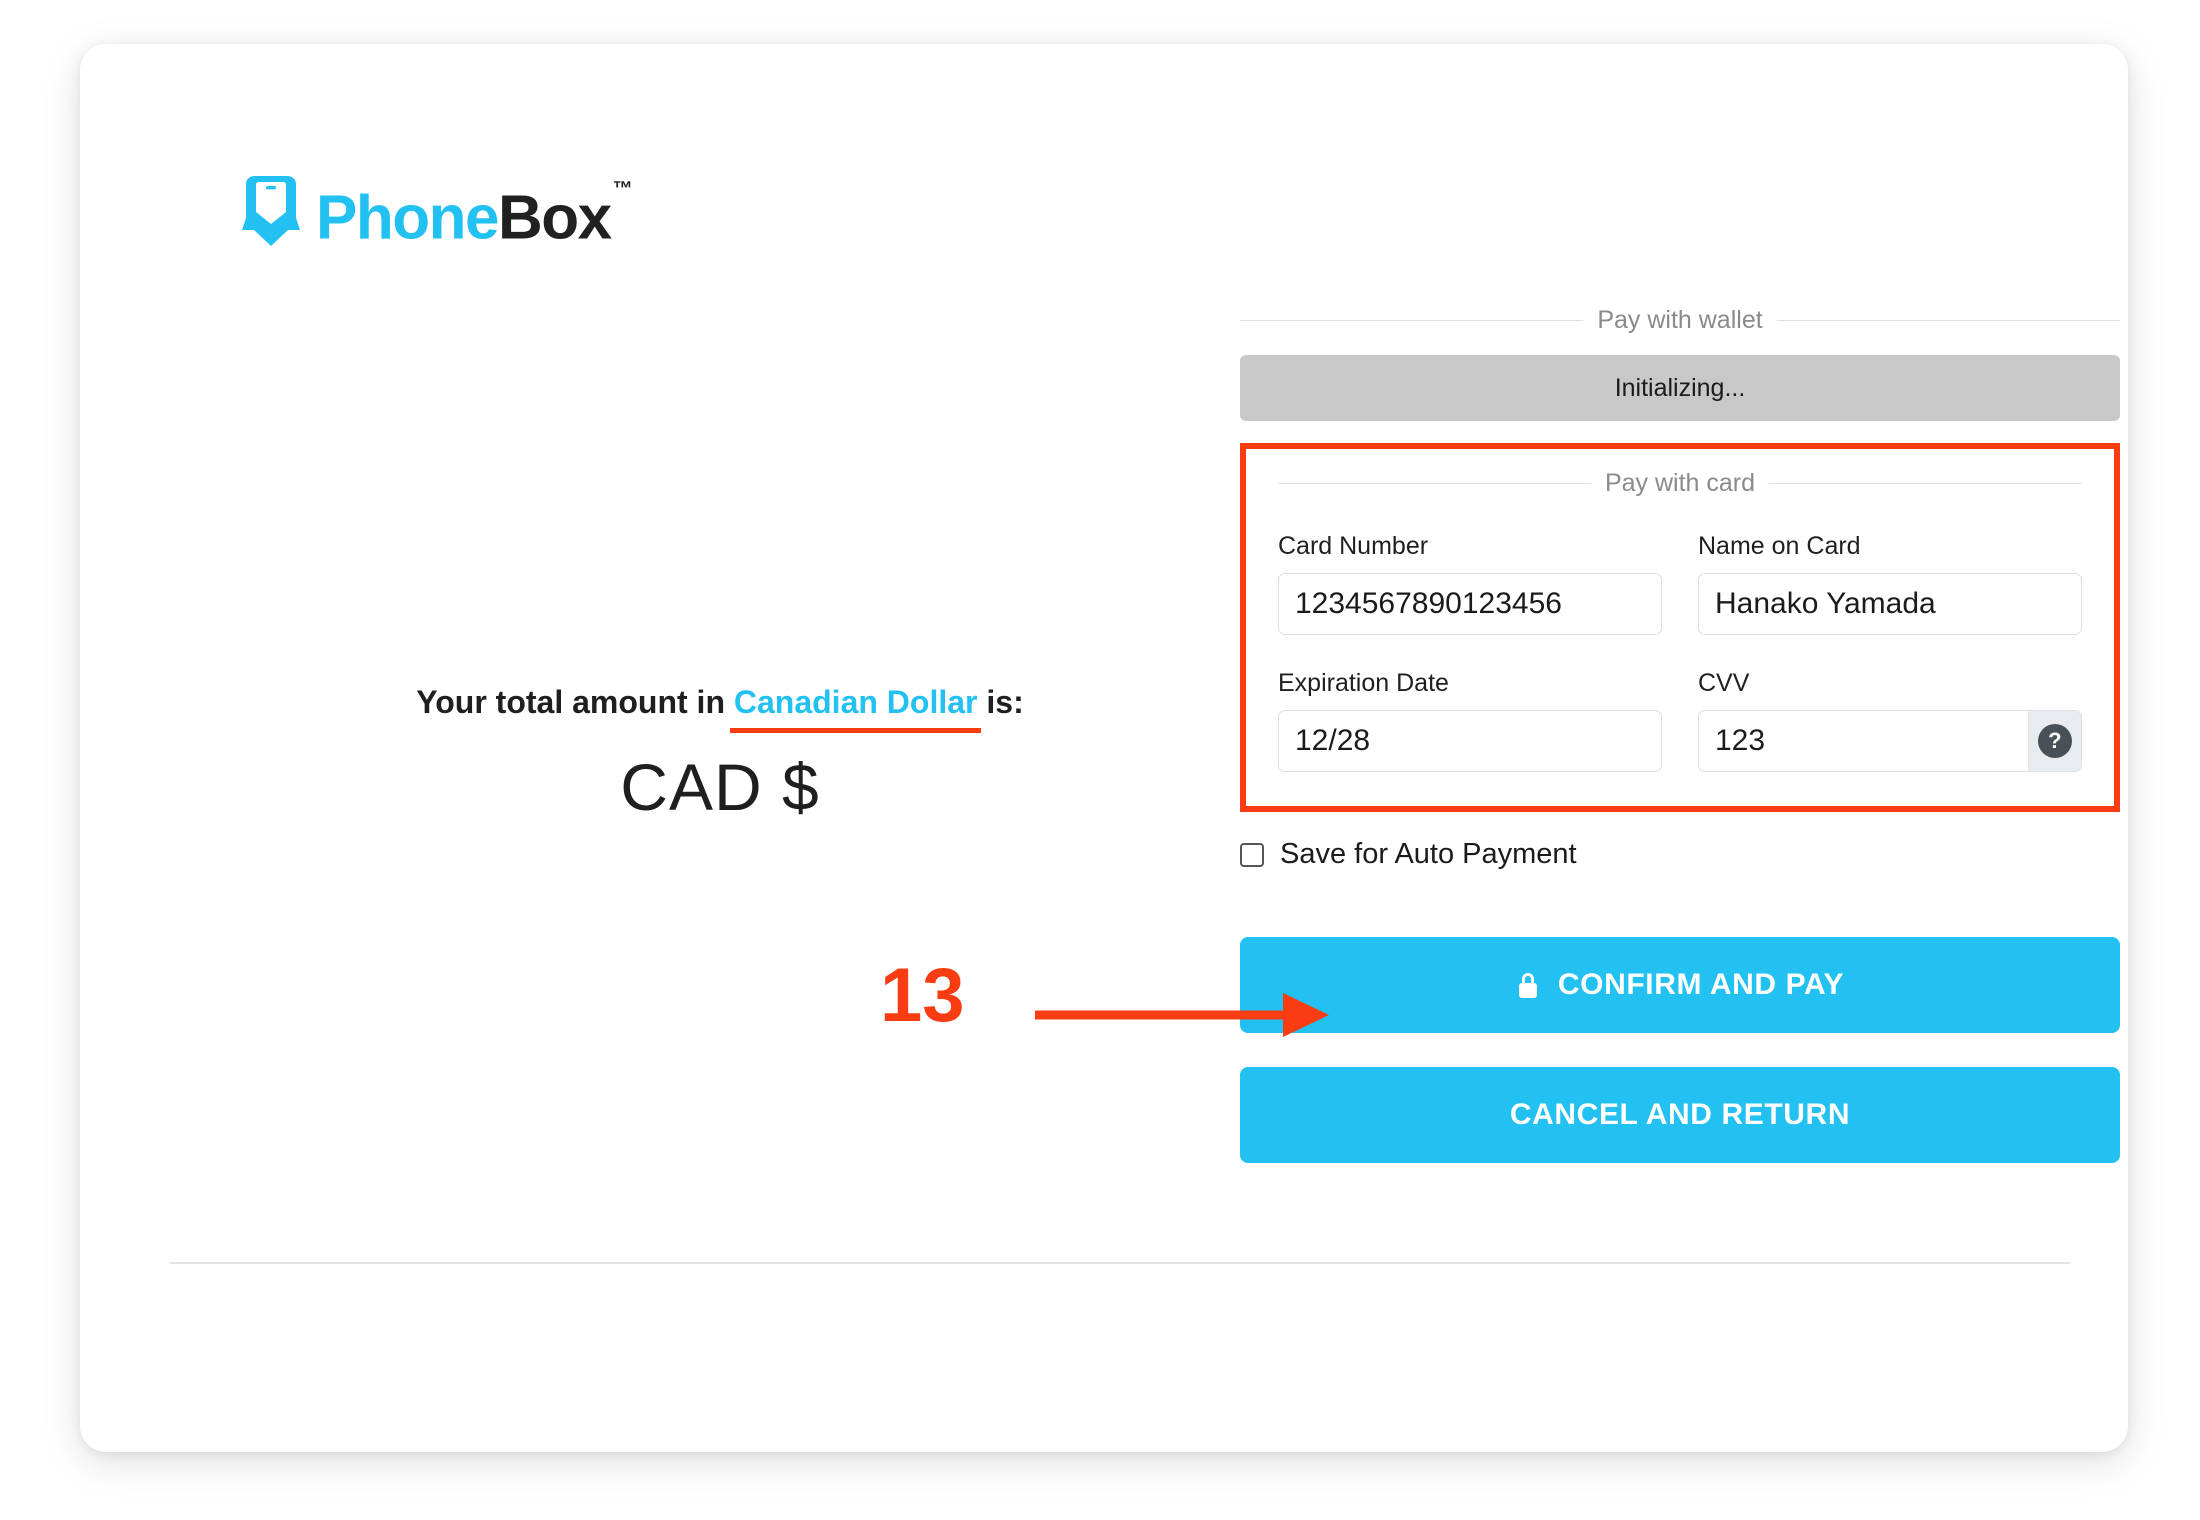 The image size is (2200, 1520). I want to click on phonebox-wordmark: PhoneBox ™, so click(474, 215).